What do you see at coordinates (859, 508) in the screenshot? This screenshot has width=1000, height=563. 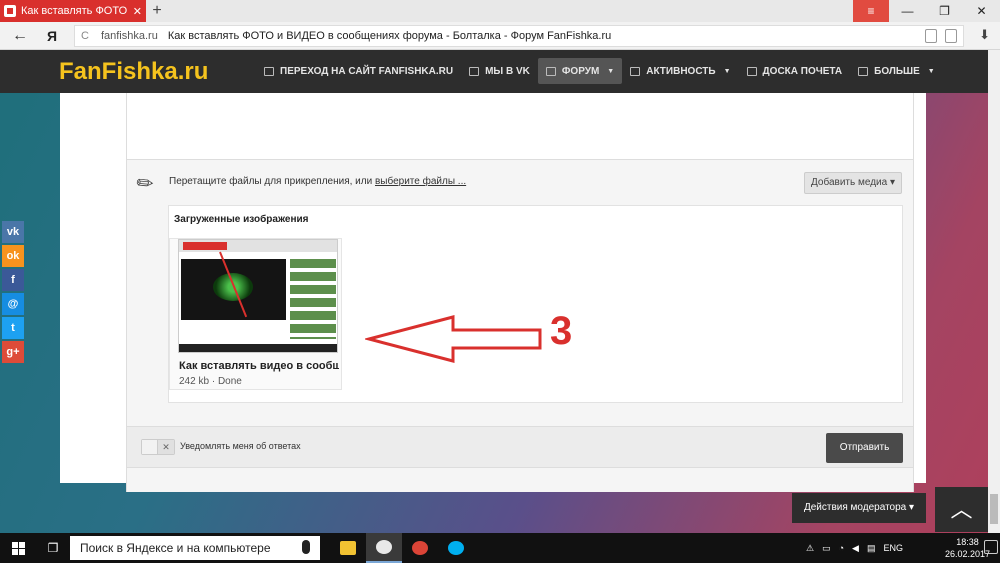 I see `moderator-actions-button: Действия модератора ▾` at bounding box center [859, 508].